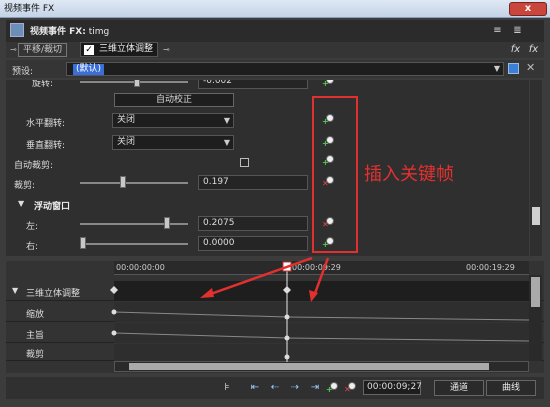 This screenshot has height=407, width=550. I want to click on annotation-text: 插入关键帧, so click(409, 174).